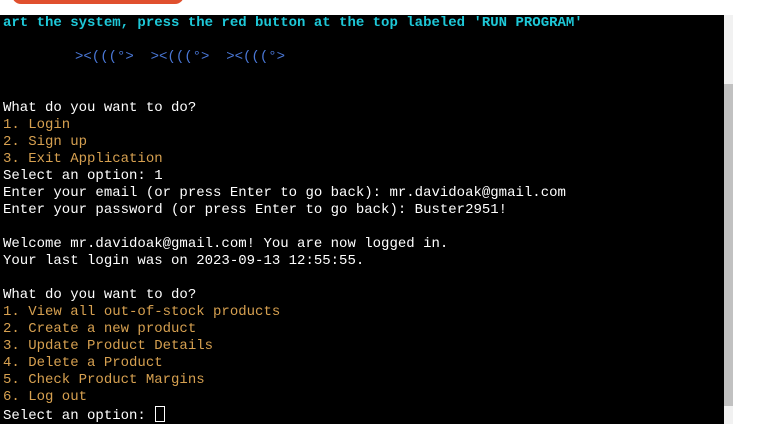 Image resolution: width=763 pixels, height=442 pixels. Describe the element at coordinates (79, 416) in the screenshot. I see `select-option-prompt: Select an option:` at that location.